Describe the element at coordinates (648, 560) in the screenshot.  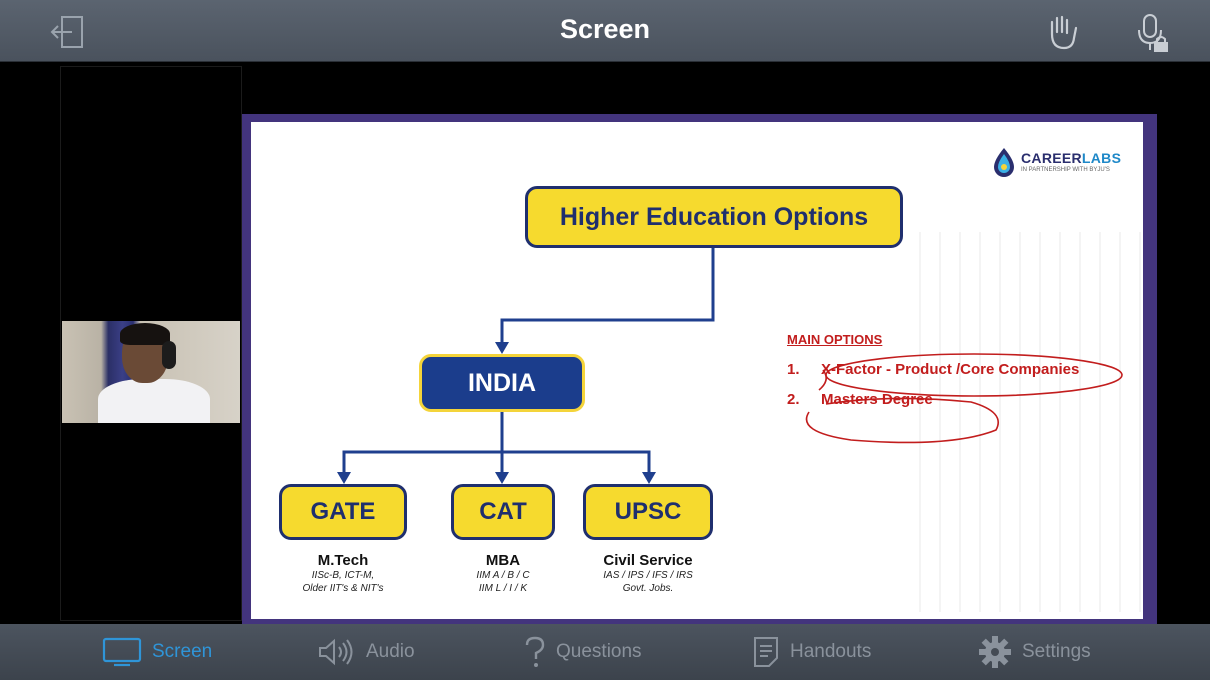
I see `upsc-heading: Civil Service` at that location.